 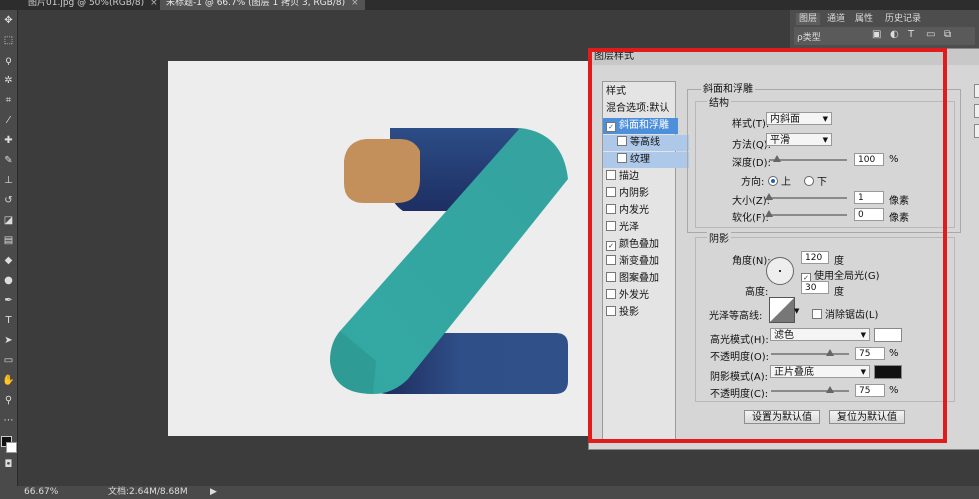 I want to click on ok-button, so click(x=976, y=91).